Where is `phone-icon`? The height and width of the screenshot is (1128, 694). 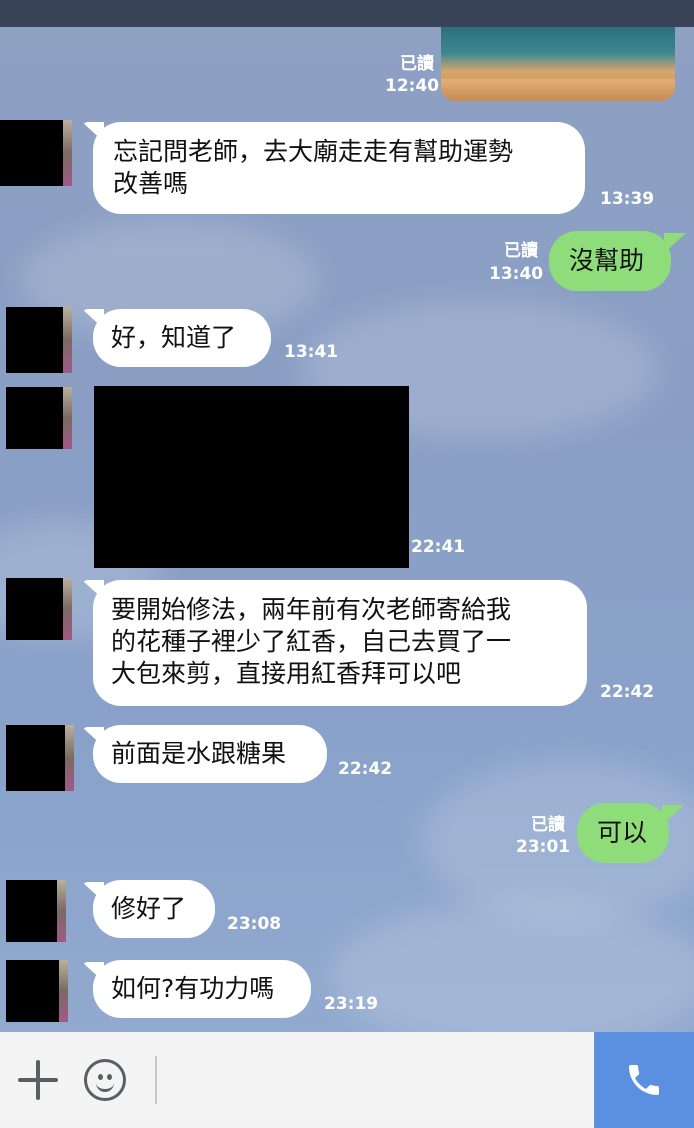
phone-icon is located at coordinates (644, 1080).